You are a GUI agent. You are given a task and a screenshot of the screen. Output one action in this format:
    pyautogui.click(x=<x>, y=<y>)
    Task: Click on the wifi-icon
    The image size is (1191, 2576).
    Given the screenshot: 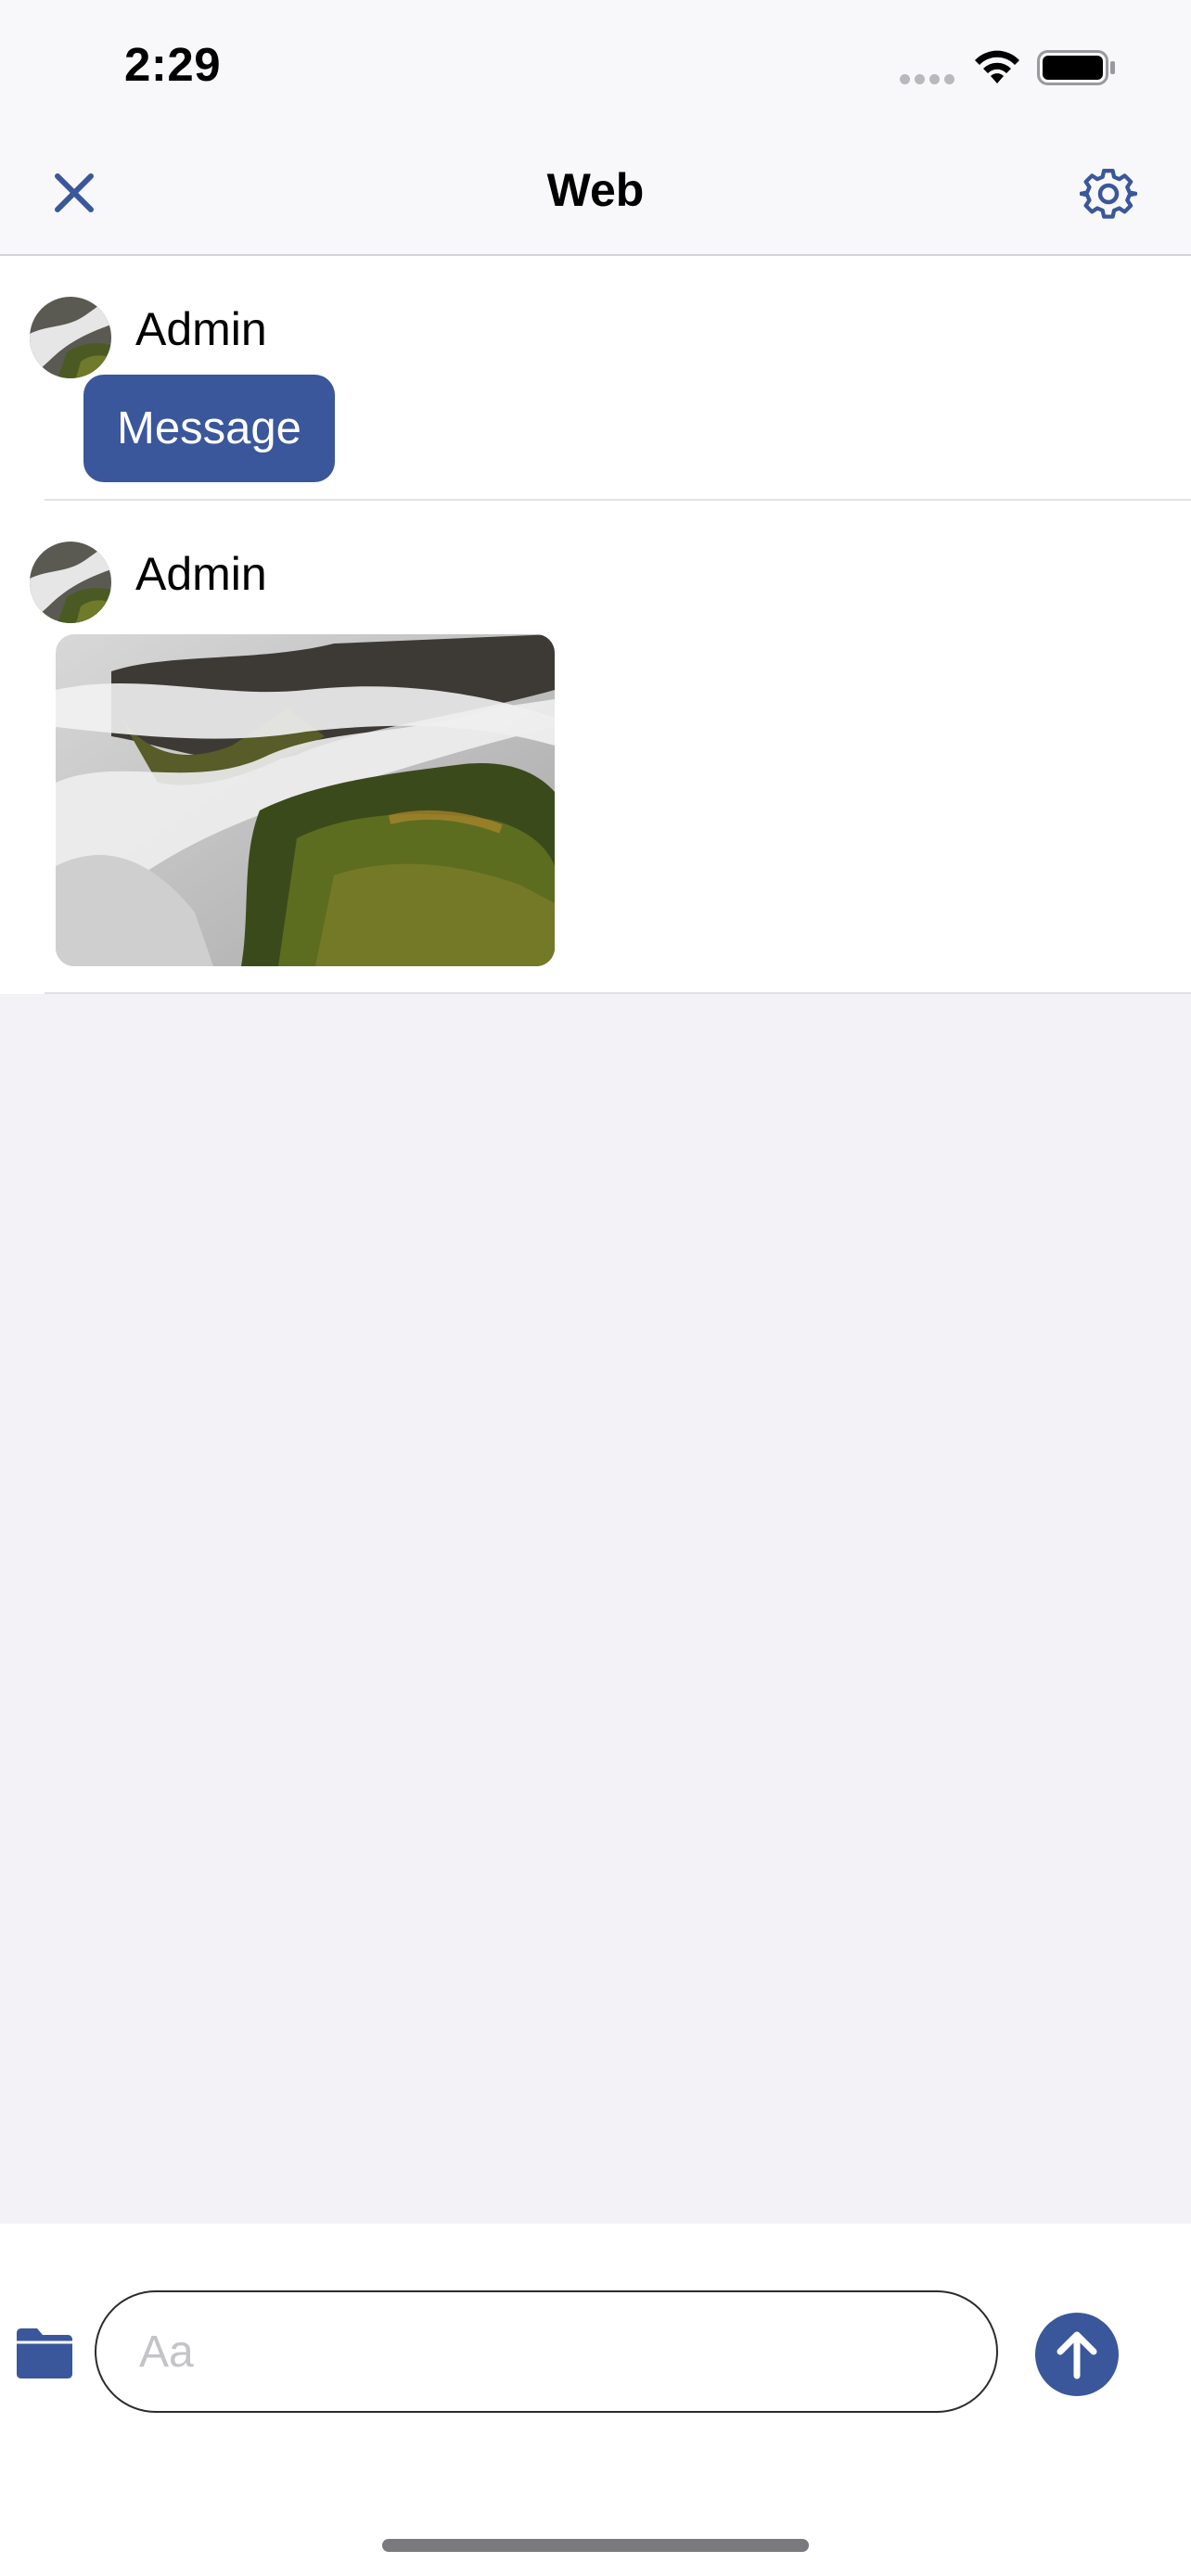 What is the action you would take?
    pyautogui.click(x=997, y=66)
    